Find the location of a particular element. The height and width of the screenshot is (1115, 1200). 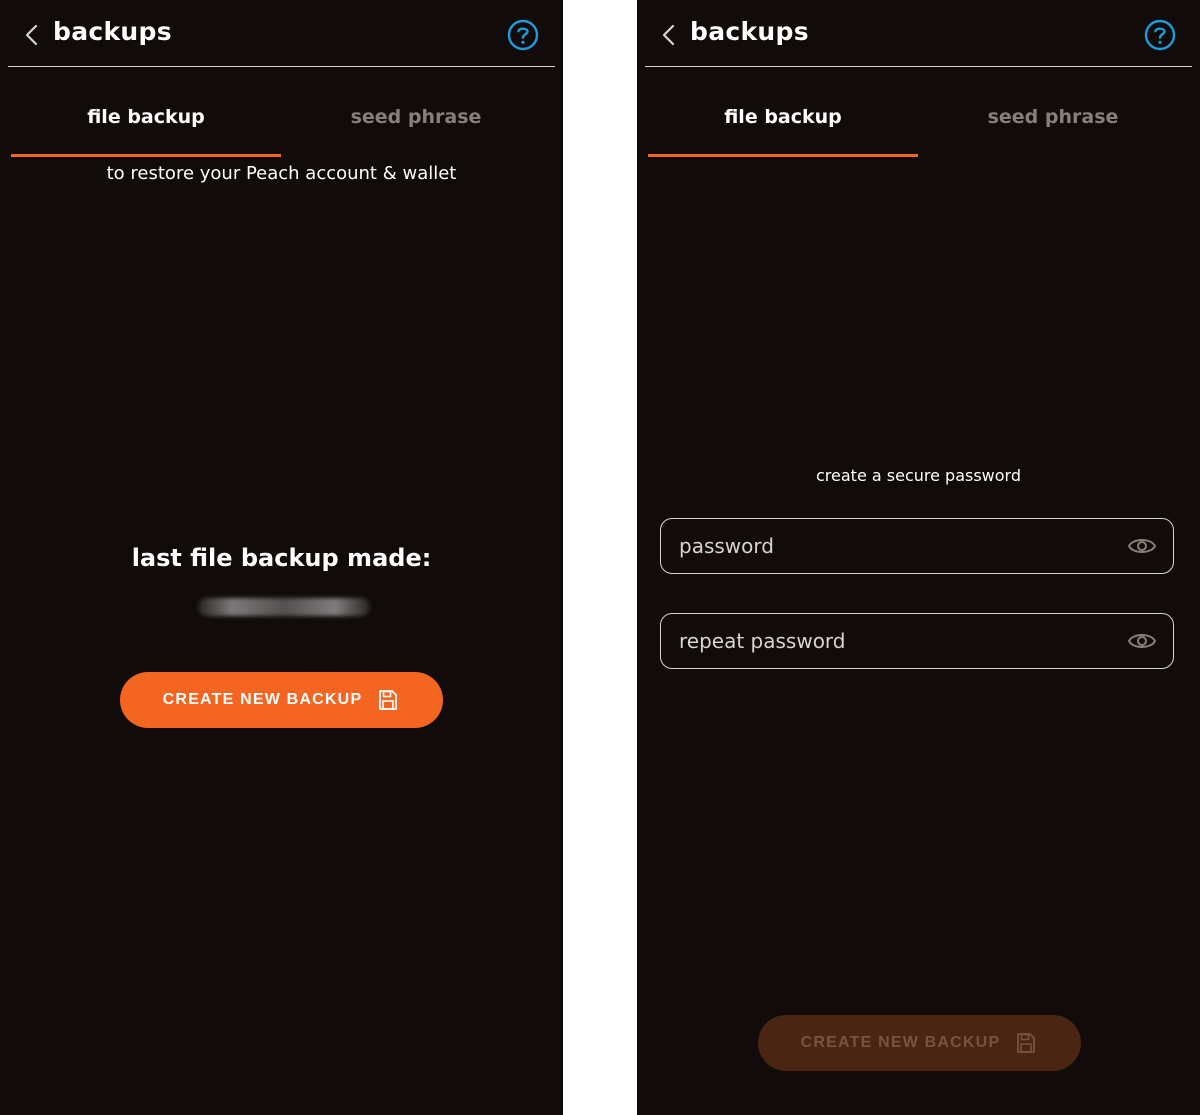

show-password-toggle is located at coordinates (1142, 546).